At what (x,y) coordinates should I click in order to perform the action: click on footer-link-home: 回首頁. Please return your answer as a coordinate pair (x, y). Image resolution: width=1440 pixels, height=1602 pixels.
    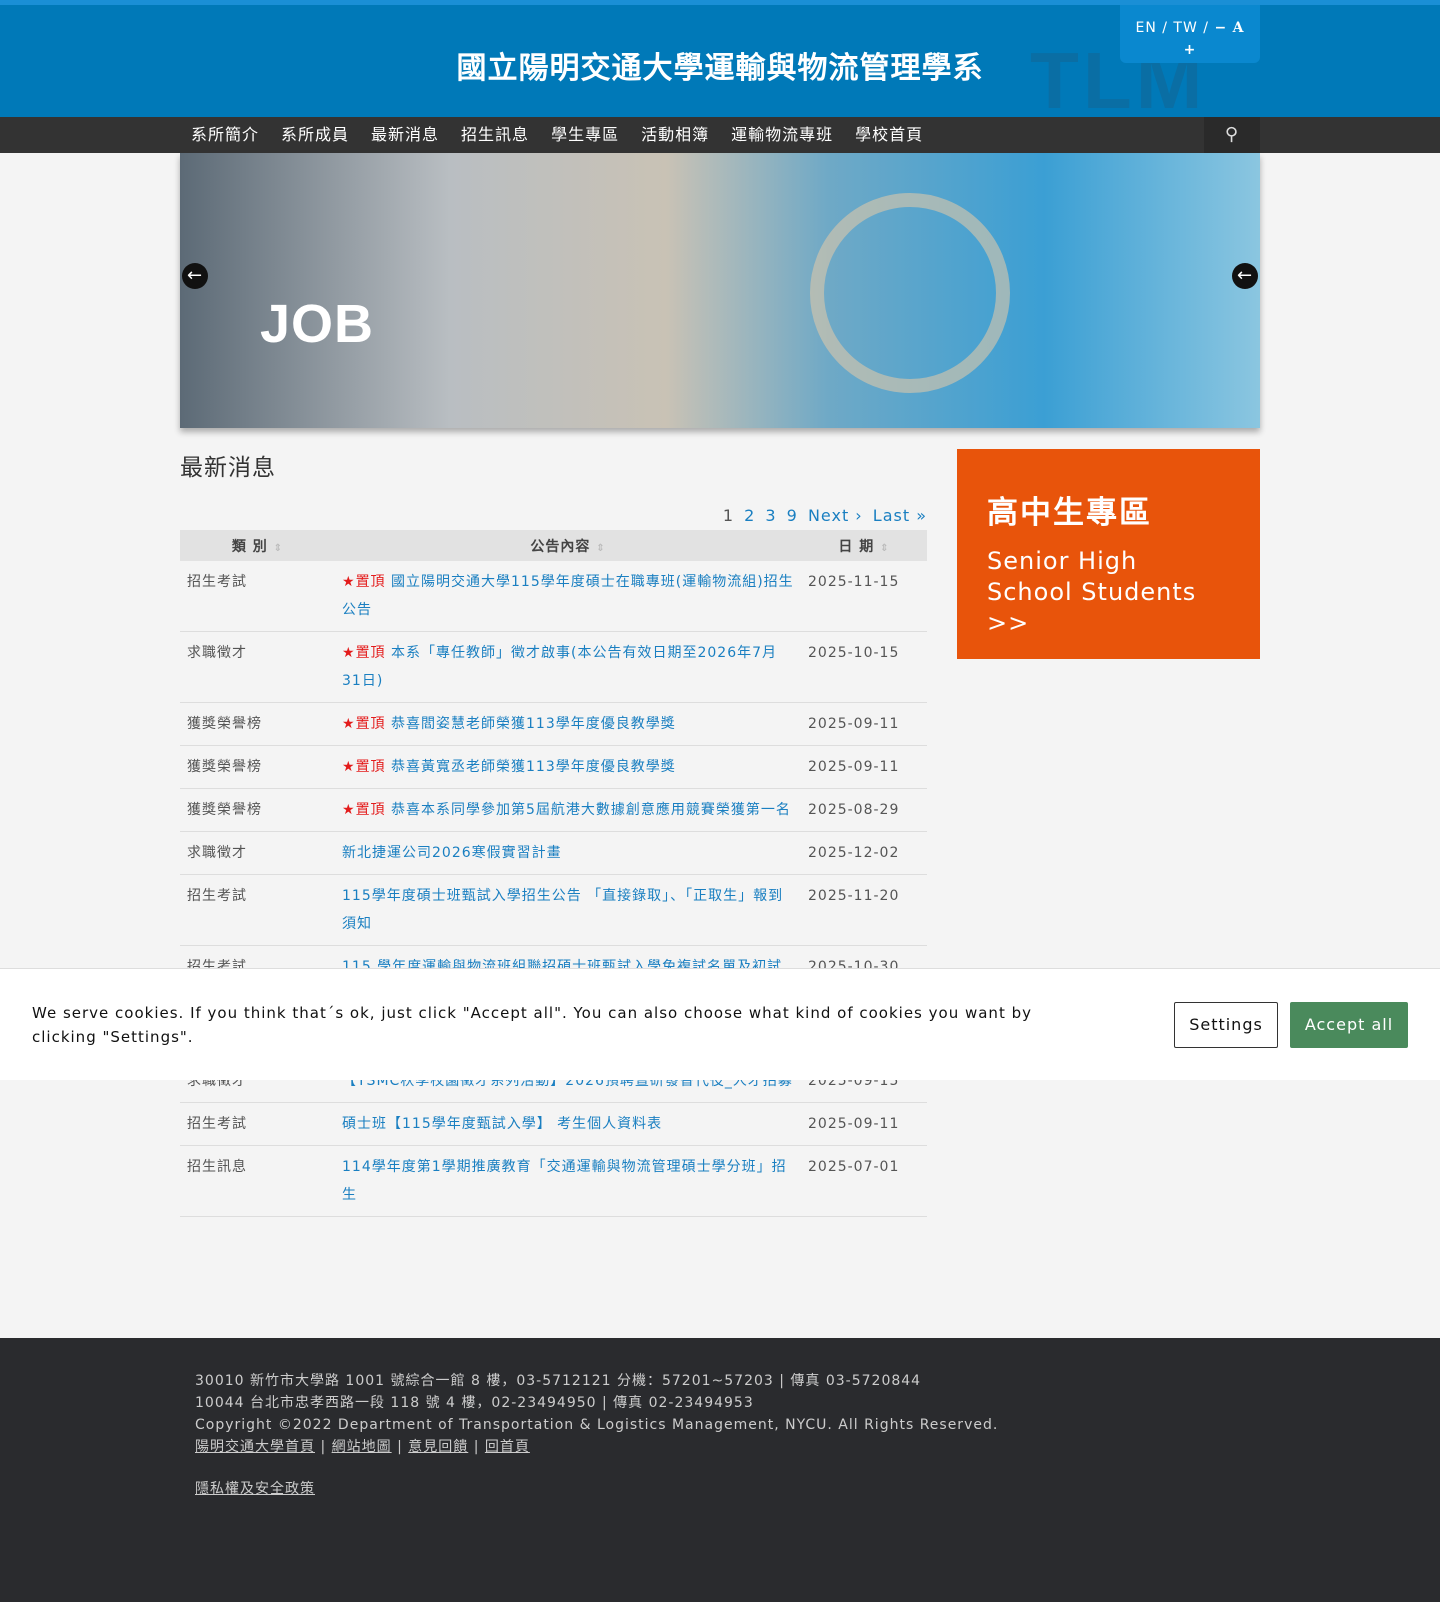
    Looking at the image, I should click on (507, 1447).